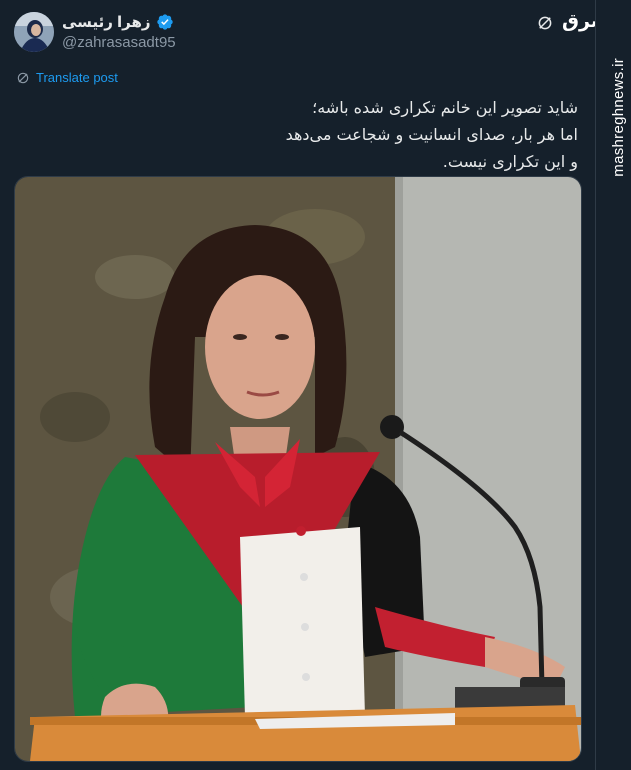 This screenshot has height=770, width=631. What do you see at coordinates (445, 107) in the screenshot?
I see `tweet-text-line: شاید تصویر این خانم تکراری شده باشه؛` at bounding box center [445, 107].